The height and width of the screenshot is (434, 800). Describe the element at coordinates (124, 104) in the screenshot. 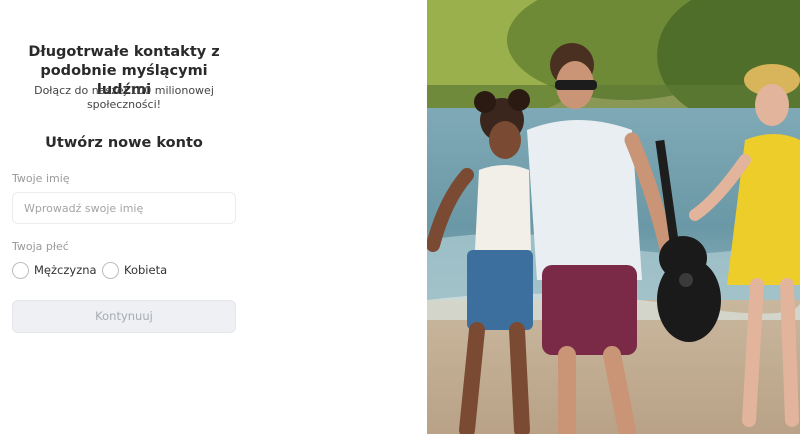

I see `subheadline-line-2: społeczności!` at that location.